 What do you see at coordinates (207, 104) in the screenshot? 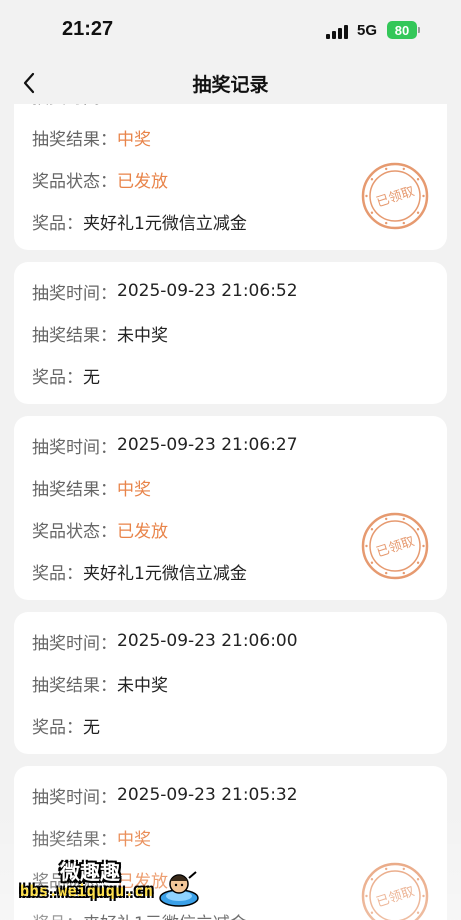
I see `draw-time-value: 2025-09-23 21:07:16` at bounding box center [207, 104].